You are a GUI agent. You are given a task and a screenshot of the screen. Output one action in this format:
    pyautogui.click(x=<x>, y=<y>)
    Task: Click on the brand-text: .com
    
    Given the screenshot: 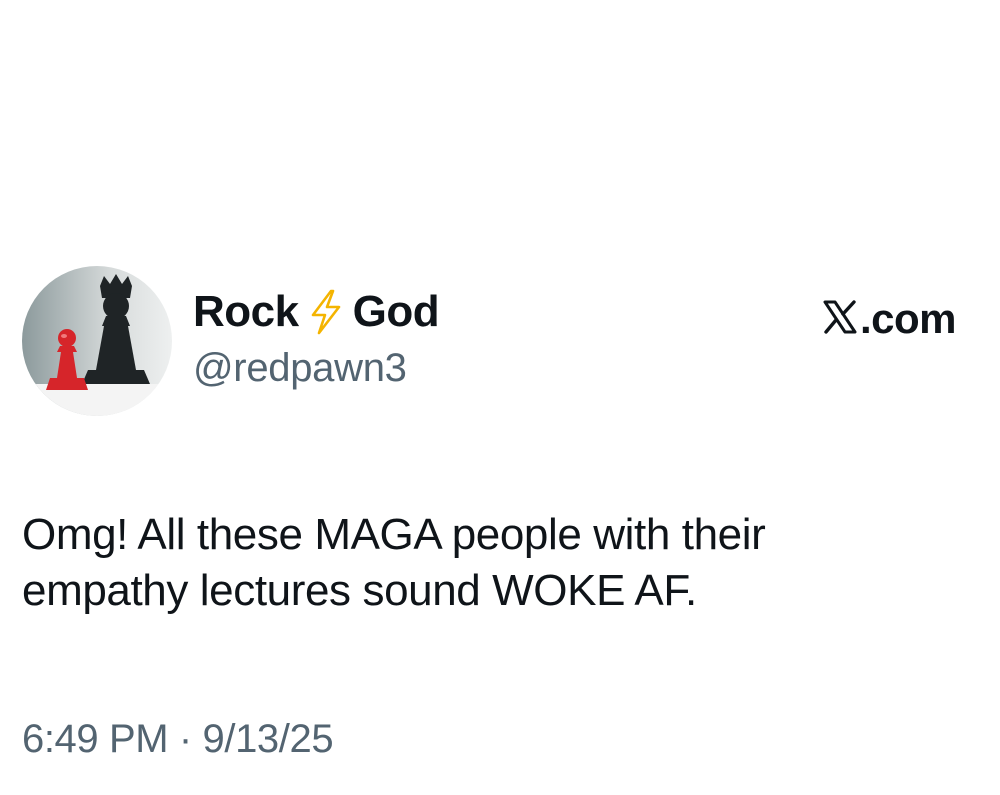 What is the action you would take?
    pyautogui.click(x=908, y=318)
    